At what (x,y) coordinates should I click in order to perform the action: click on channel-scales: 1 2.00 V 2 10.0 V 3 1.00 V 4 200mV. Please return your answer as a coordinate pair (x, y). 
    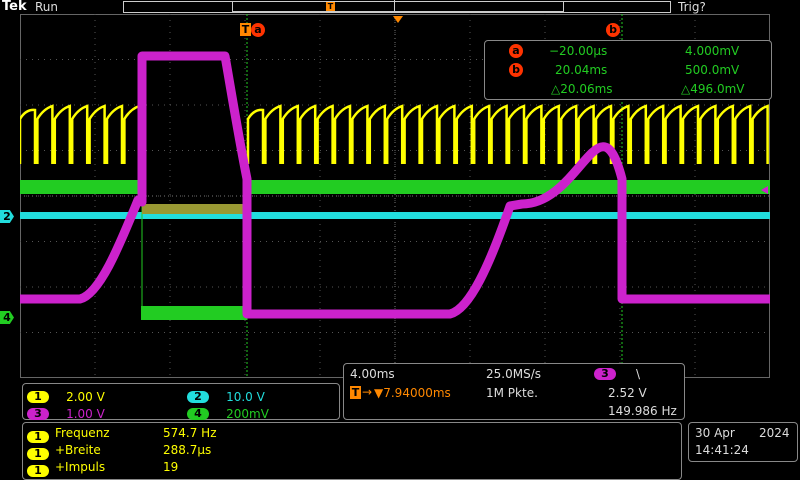
    Looking at the image, I should click on (181, 402).